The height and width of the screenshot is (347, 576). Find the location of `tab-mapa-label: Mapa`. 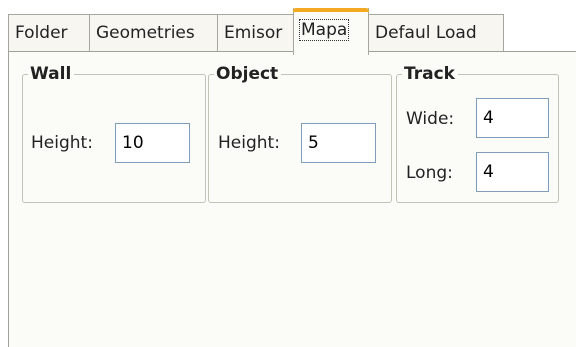

tab-mapa-label: Mapa is located at coordinates (324, 30).